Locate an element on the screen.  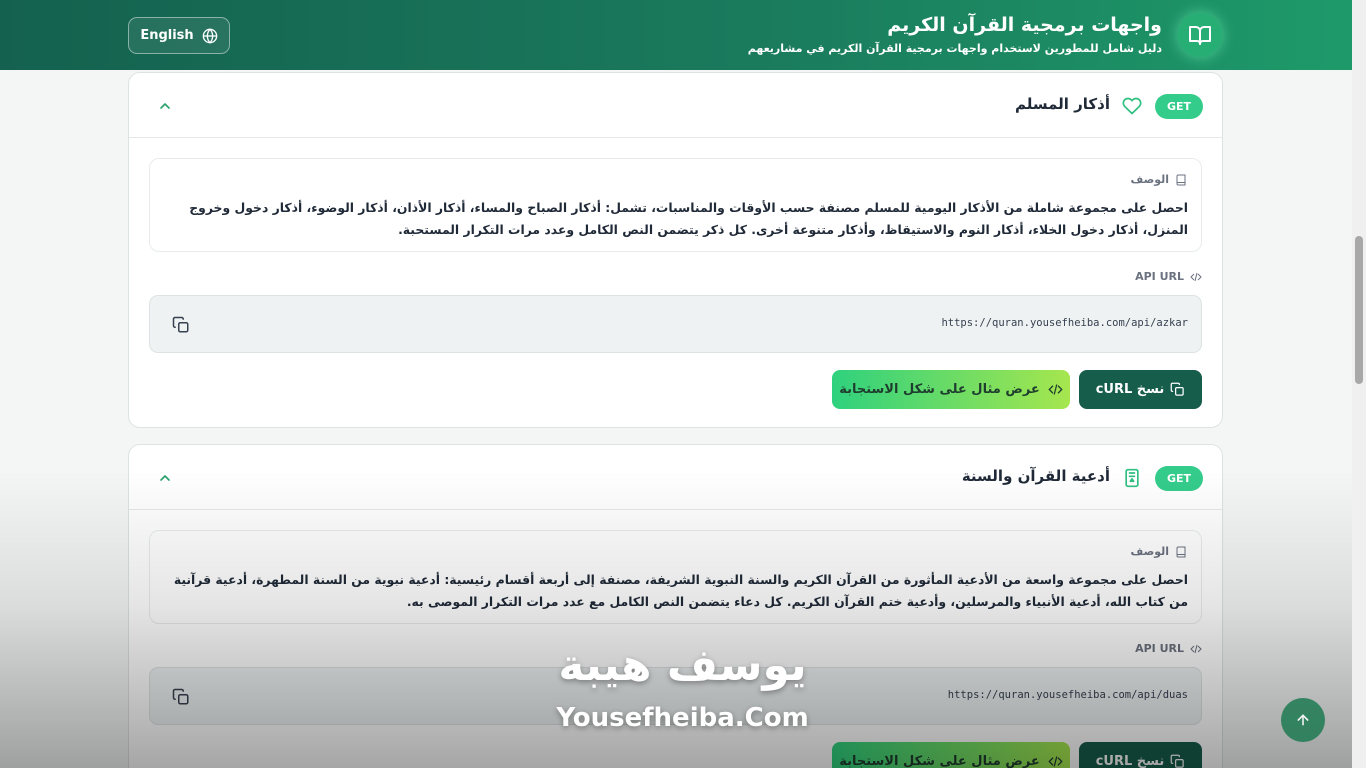
arrow-up-icon is located at coordinates (1303, 720).